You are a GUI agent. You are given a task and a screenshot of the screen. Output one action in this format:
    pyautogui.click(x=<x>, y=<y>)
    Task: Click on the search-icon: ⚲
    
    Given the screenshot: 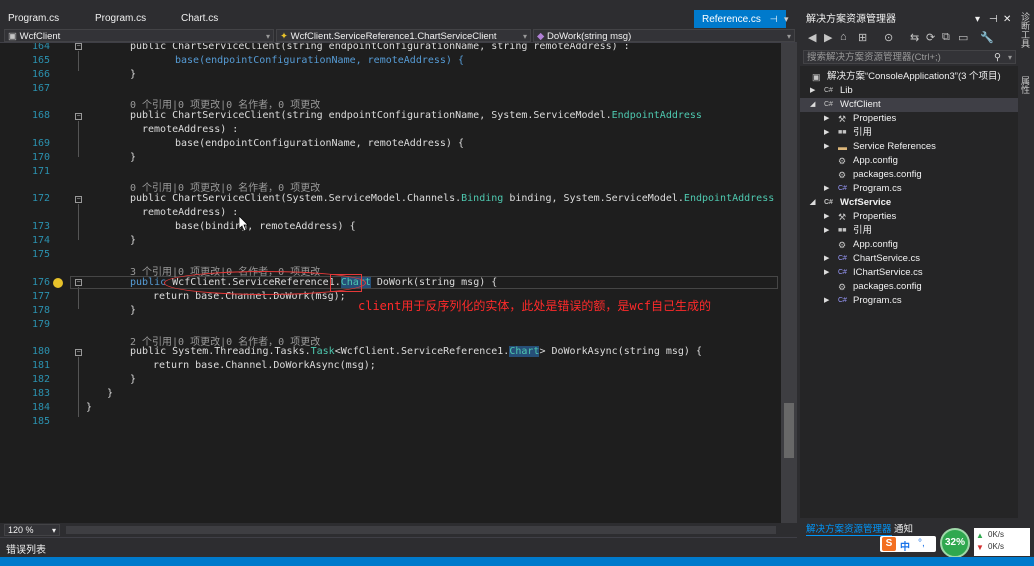 What is the action you would take?
    pyautogui.click(x=997, y=57)
    